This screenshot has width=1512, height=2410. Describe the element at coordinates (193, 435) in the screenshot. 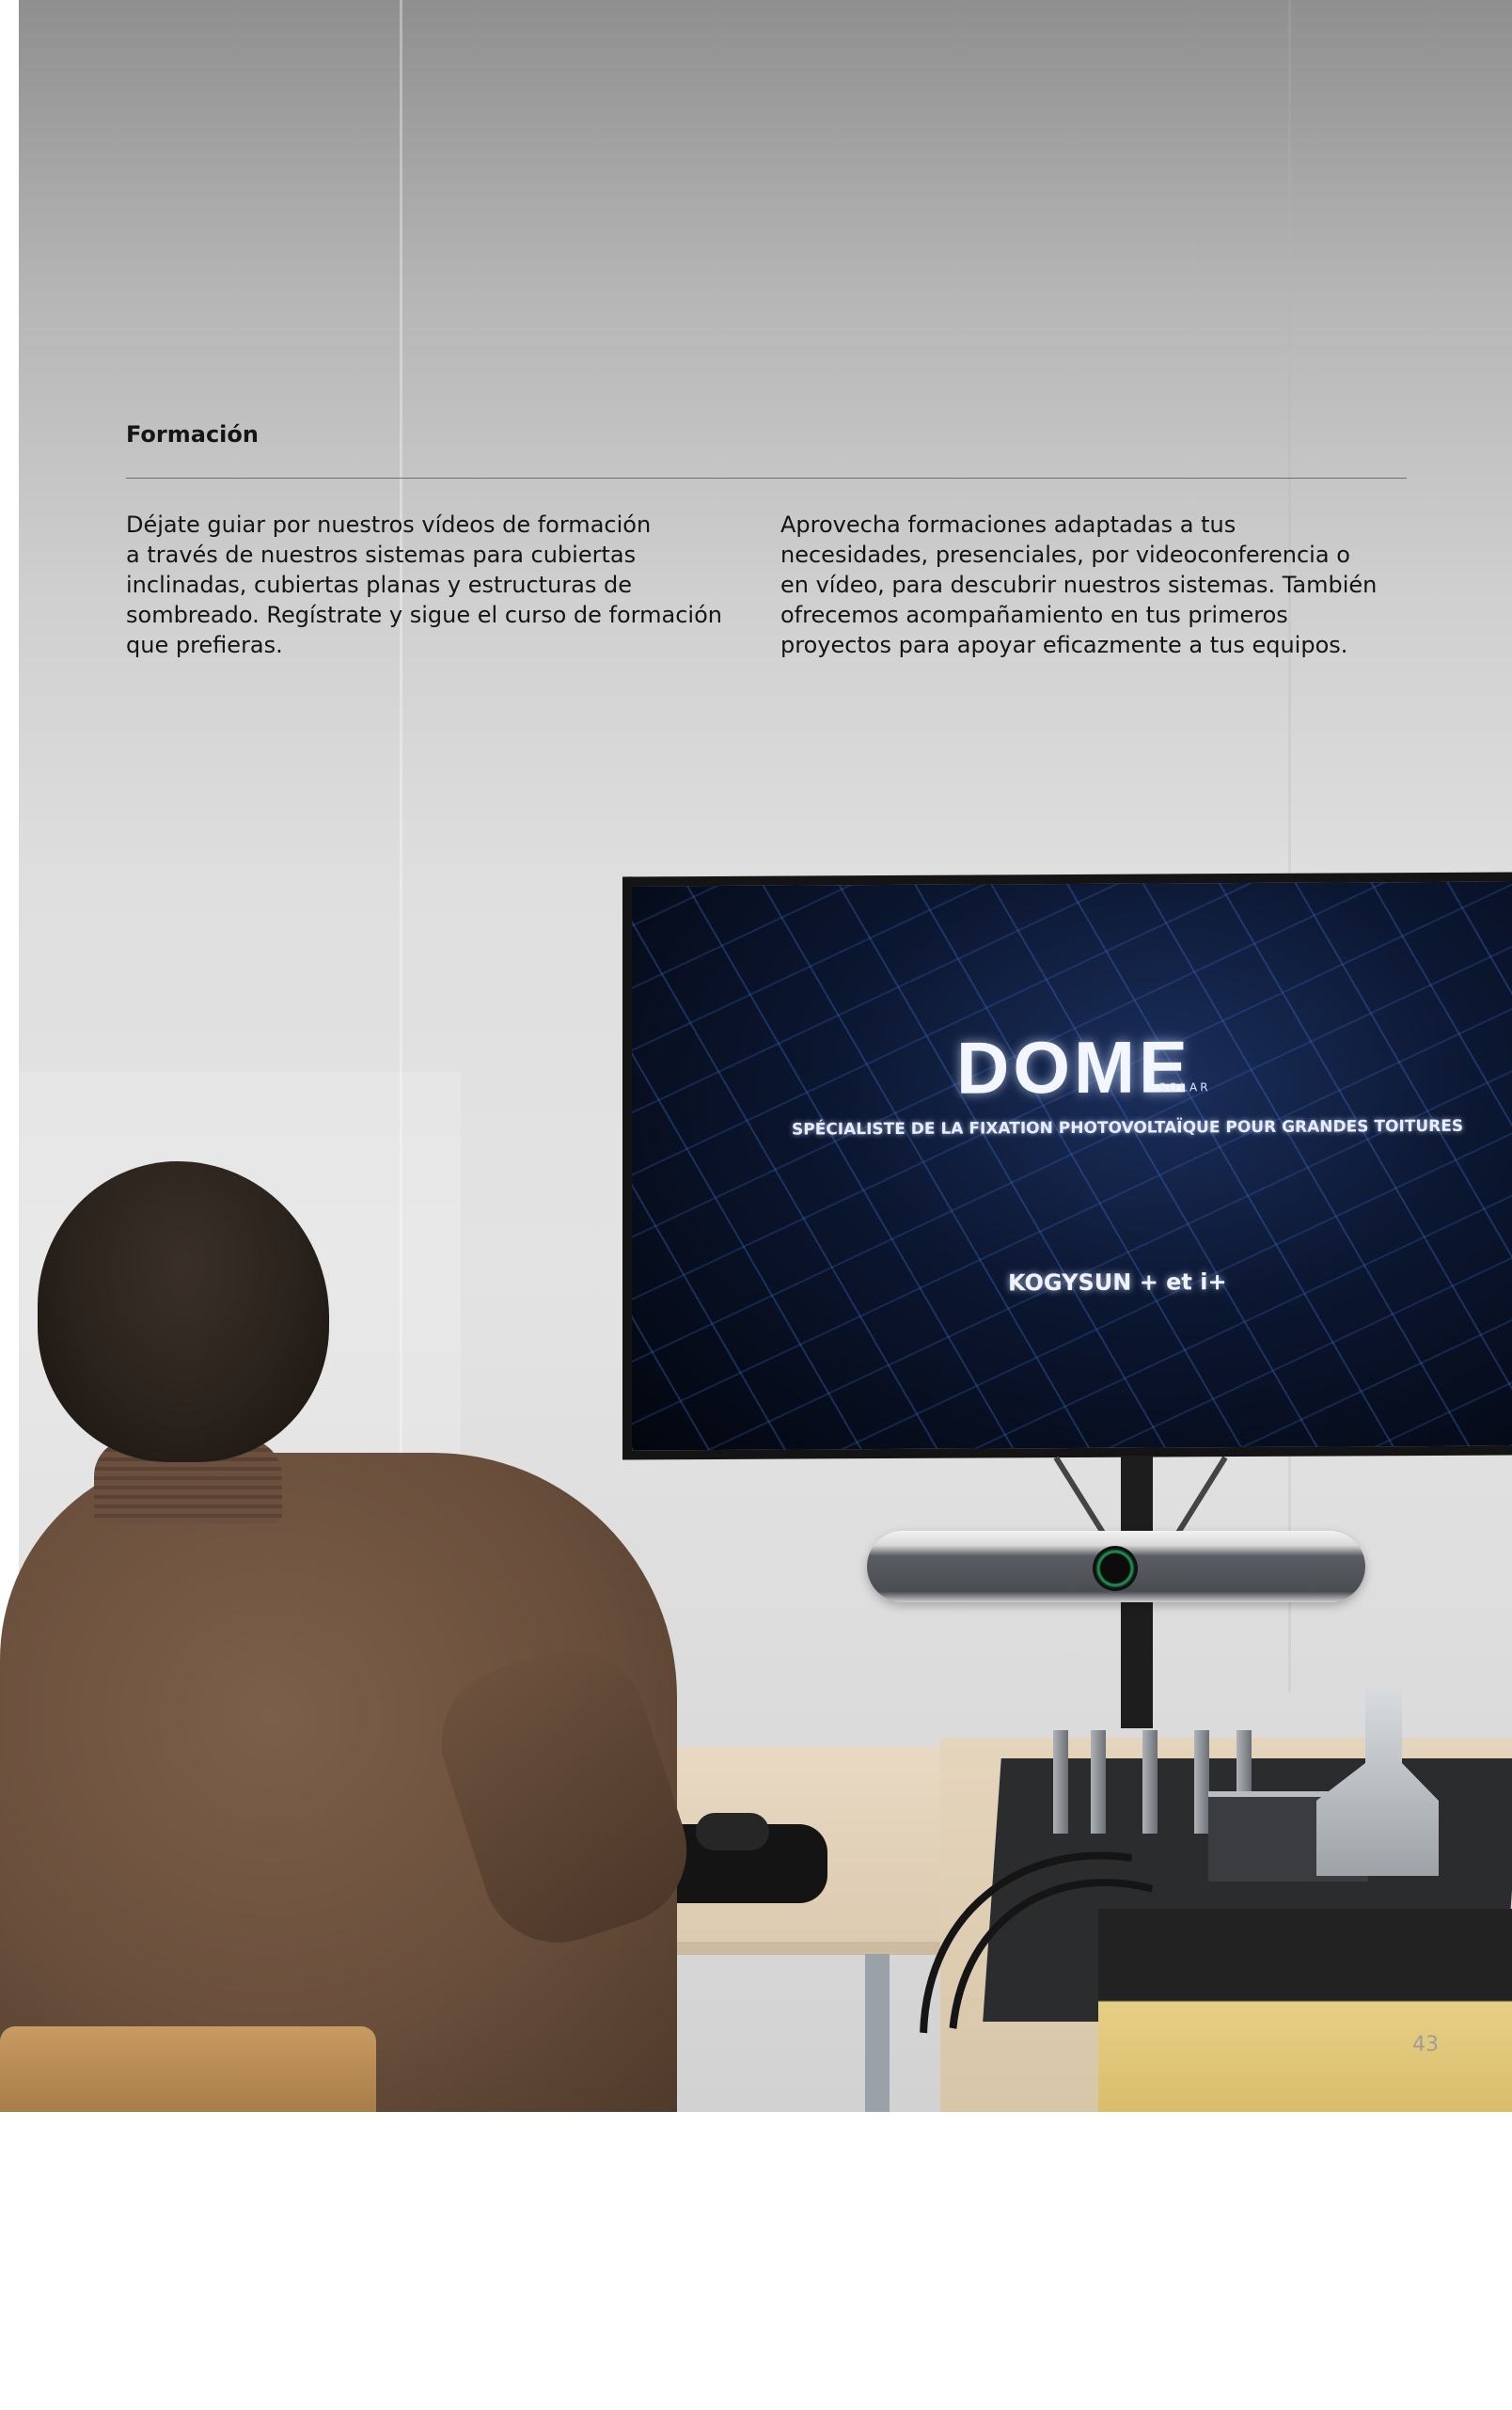

I see `section-title: Formación` at that location.